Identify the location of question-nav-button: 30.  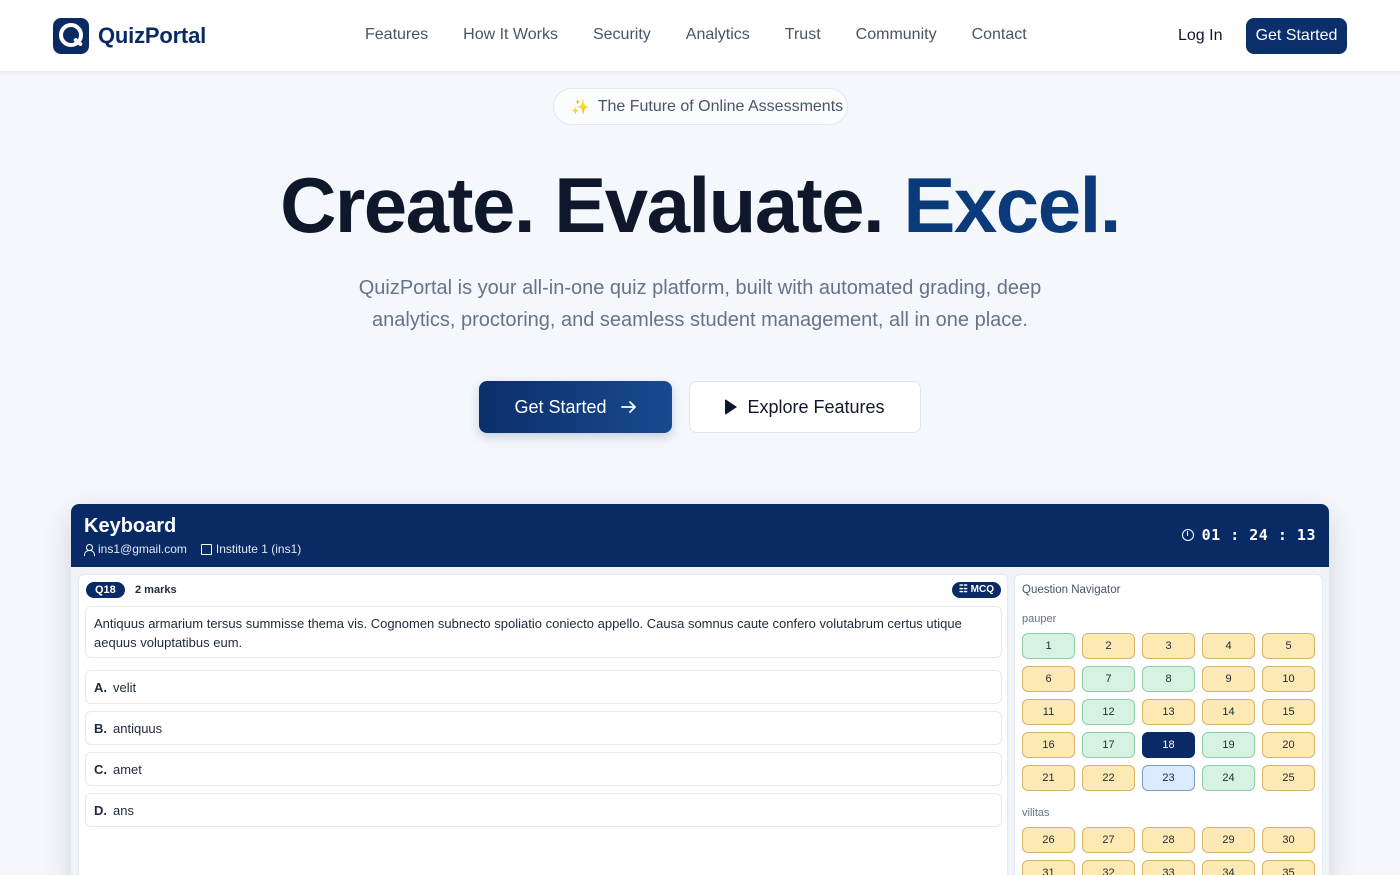
(1288, 840).